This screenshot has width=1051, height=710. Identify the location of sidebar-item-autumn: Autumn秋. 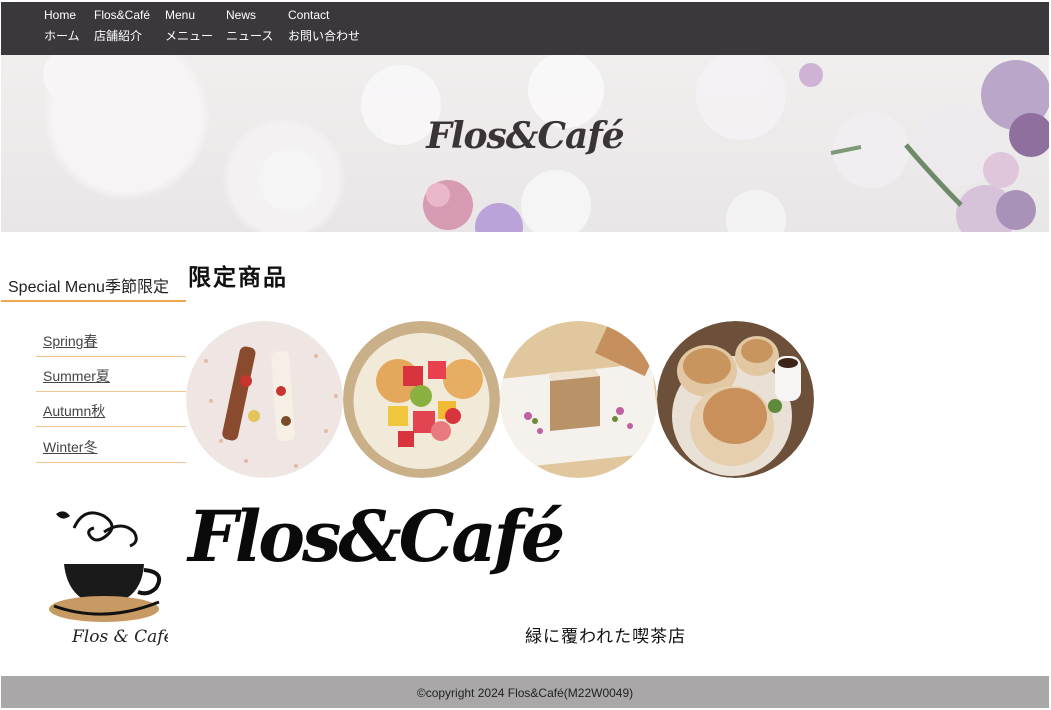
(111, 409).